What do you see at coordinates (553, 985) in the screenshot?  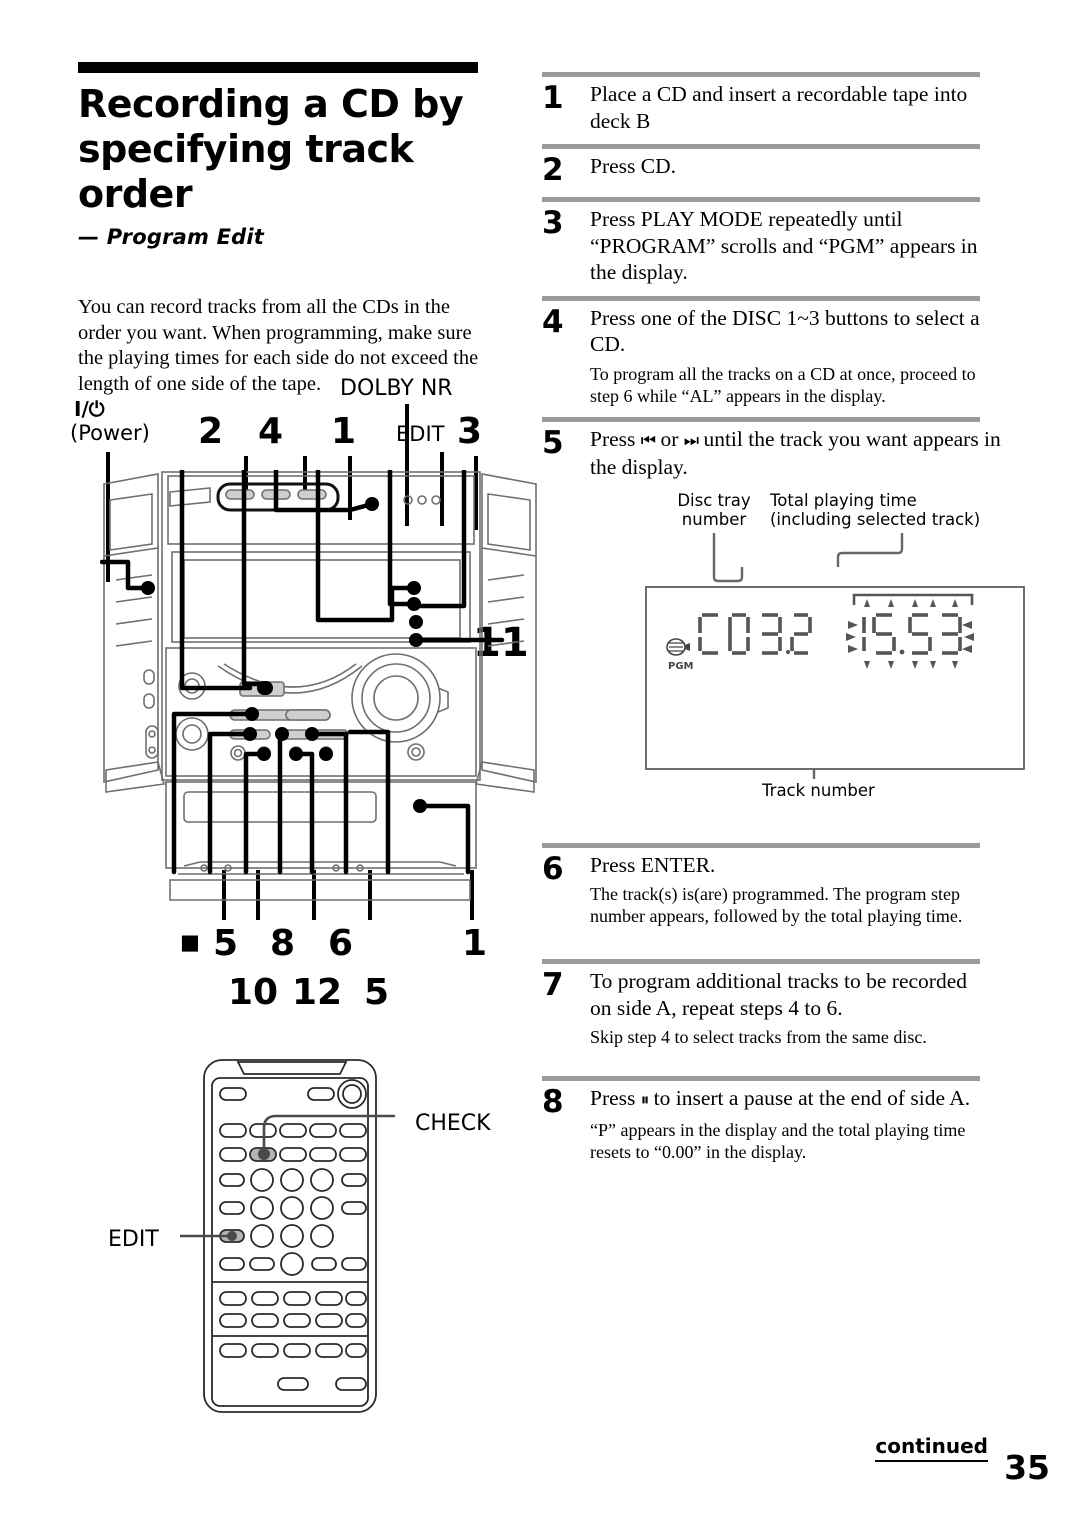 I see `step-7-number: 7` at bounding box center [553, 985].